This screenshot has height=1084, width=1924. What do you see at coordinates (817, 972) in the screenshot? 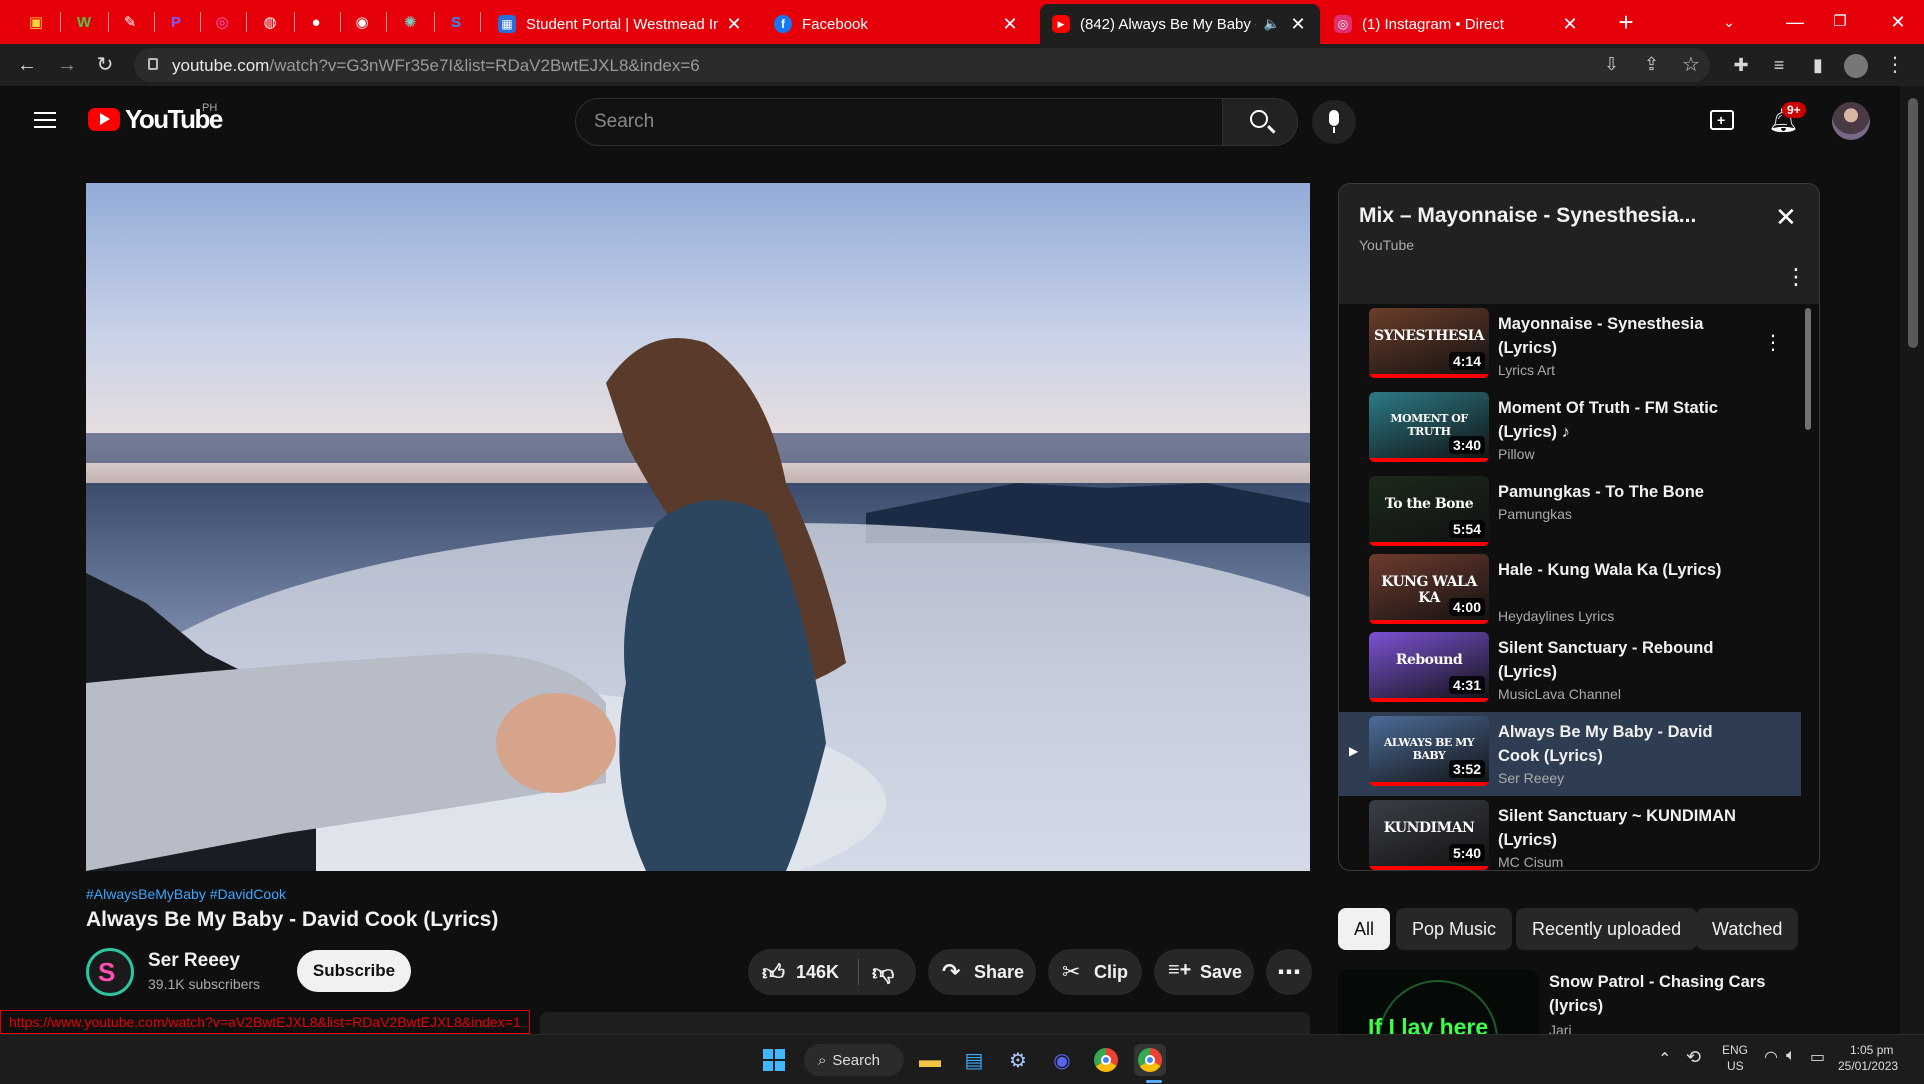
I see `like-count: 146K` at bounding box center [817, 972].